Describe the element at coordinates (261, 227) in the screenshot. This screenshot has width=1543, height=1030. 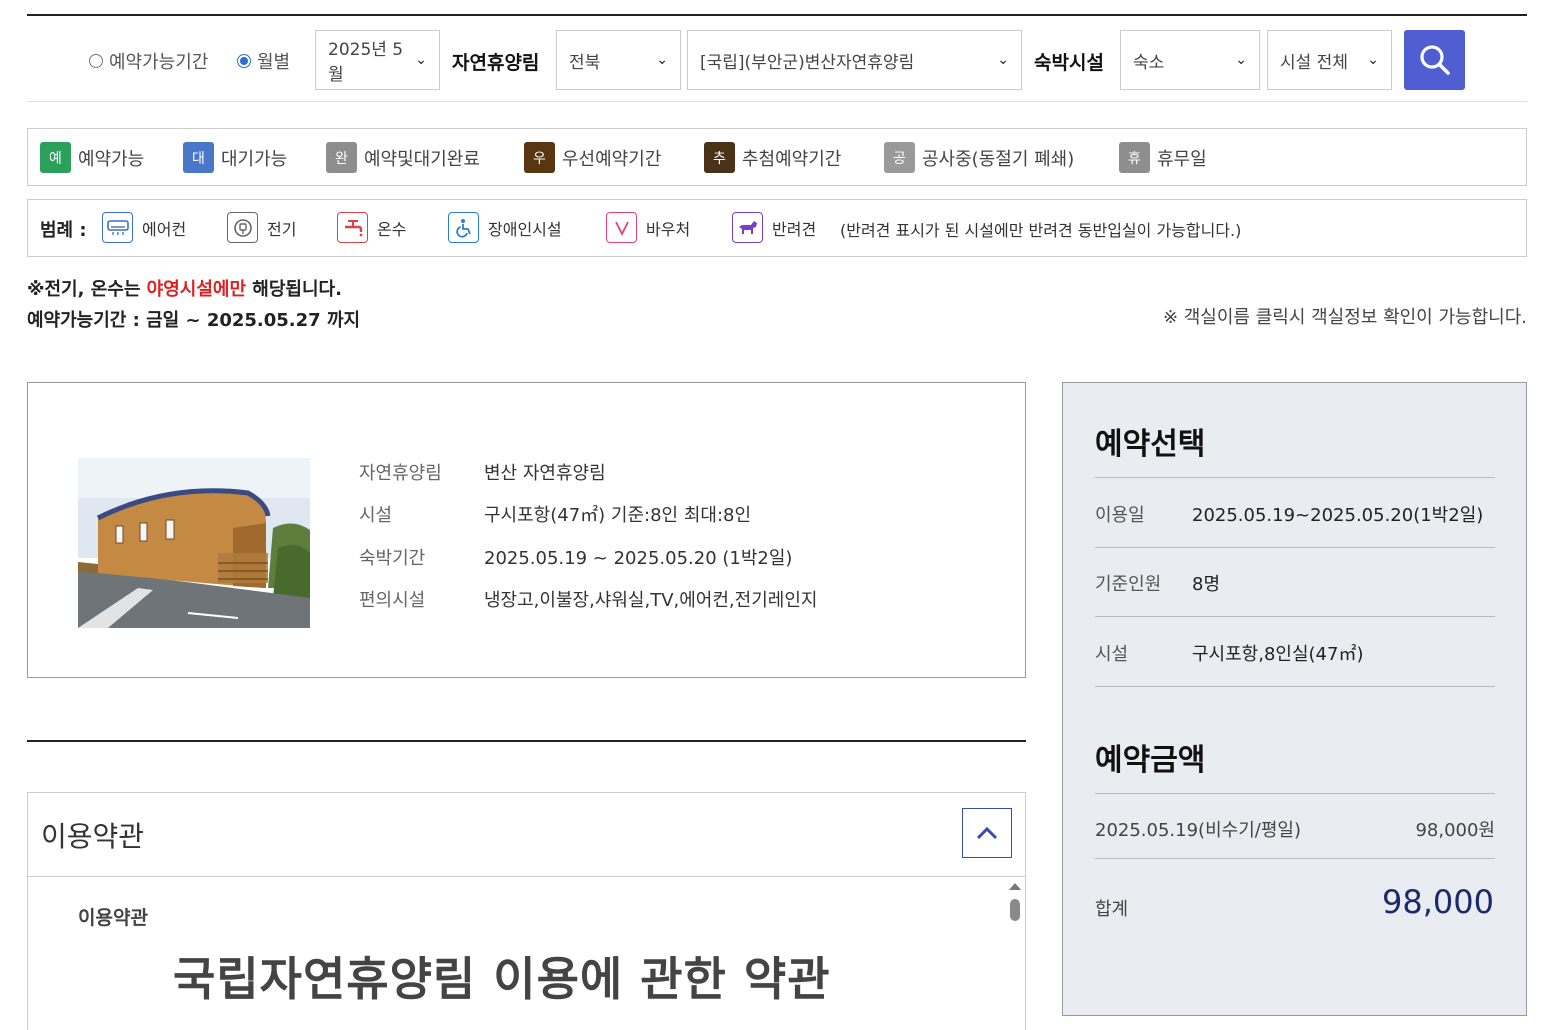
I see `legend-electric: 전기` at that location.